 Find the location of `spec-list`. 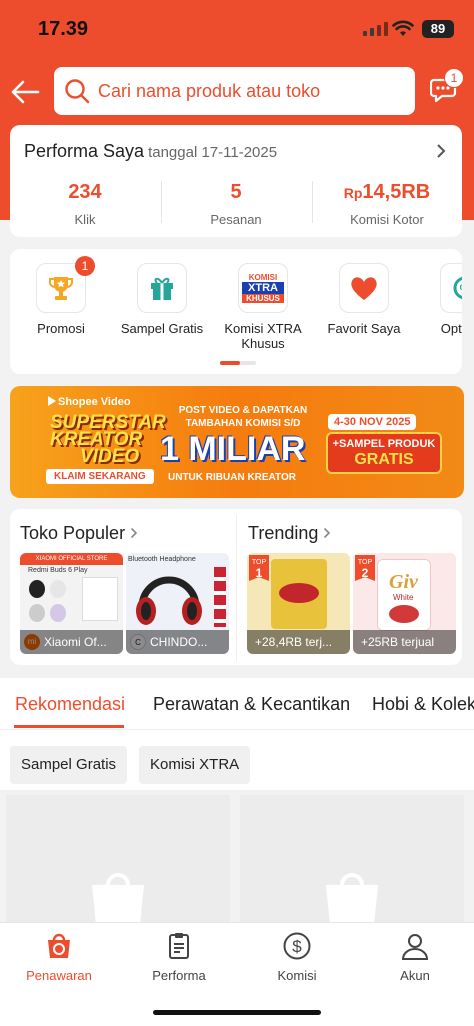

spec-list is located at coordinates (100, 599).